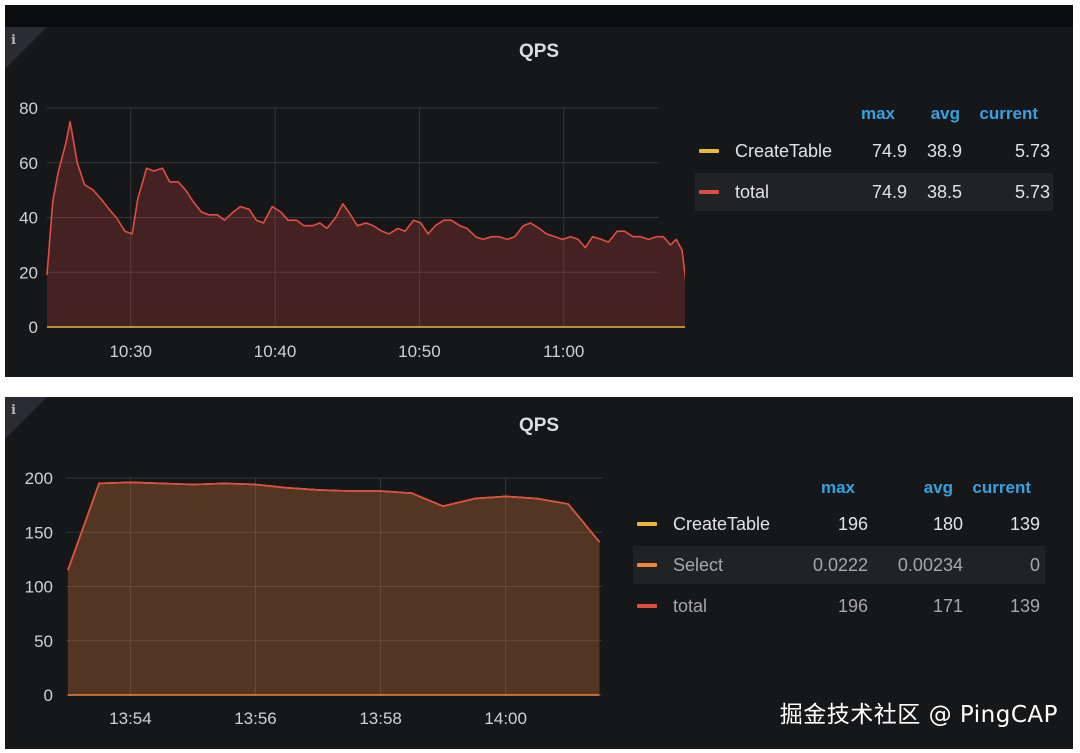  I want to click on x-tick-label: 10:50, so click(419, 351).